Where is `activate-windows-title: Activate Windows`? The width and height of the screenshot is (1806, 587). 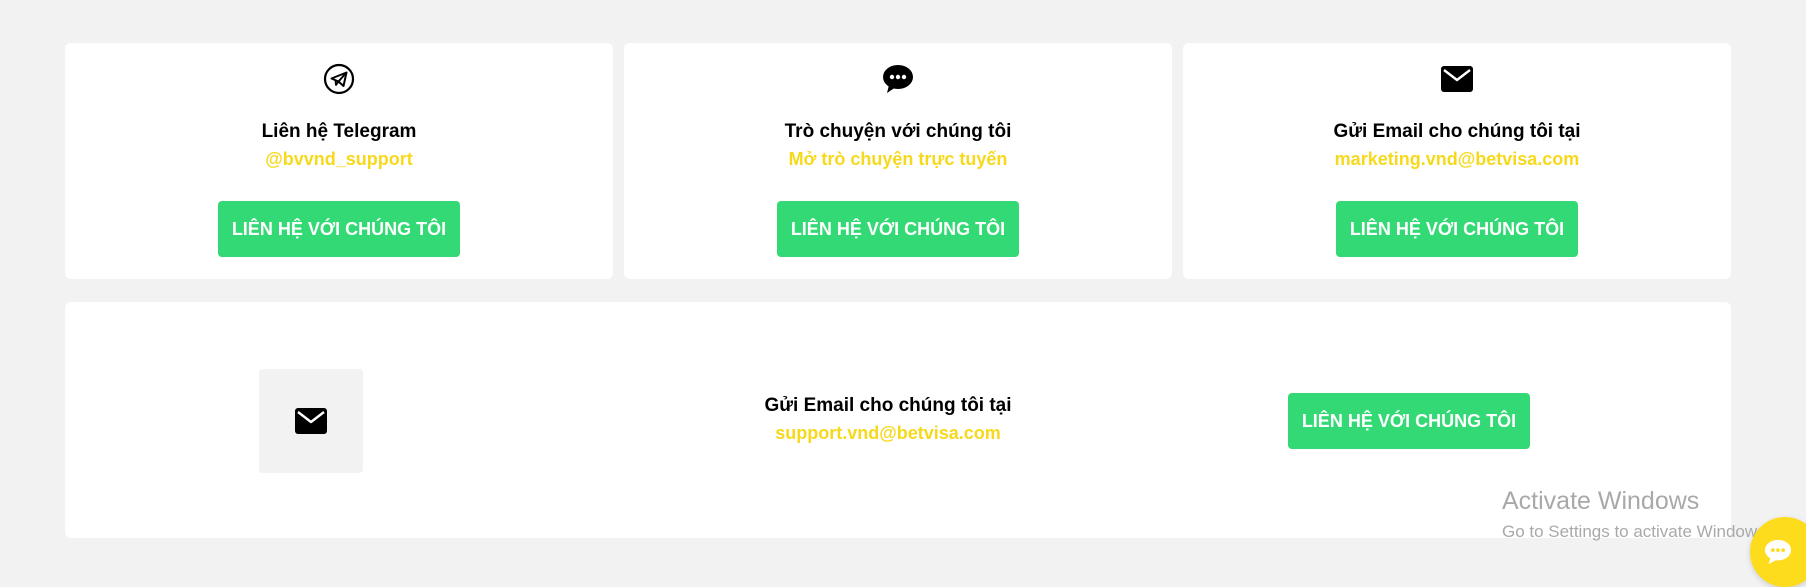
activate-windows-title: Activate Windows is located at coordinates (1601, 501).